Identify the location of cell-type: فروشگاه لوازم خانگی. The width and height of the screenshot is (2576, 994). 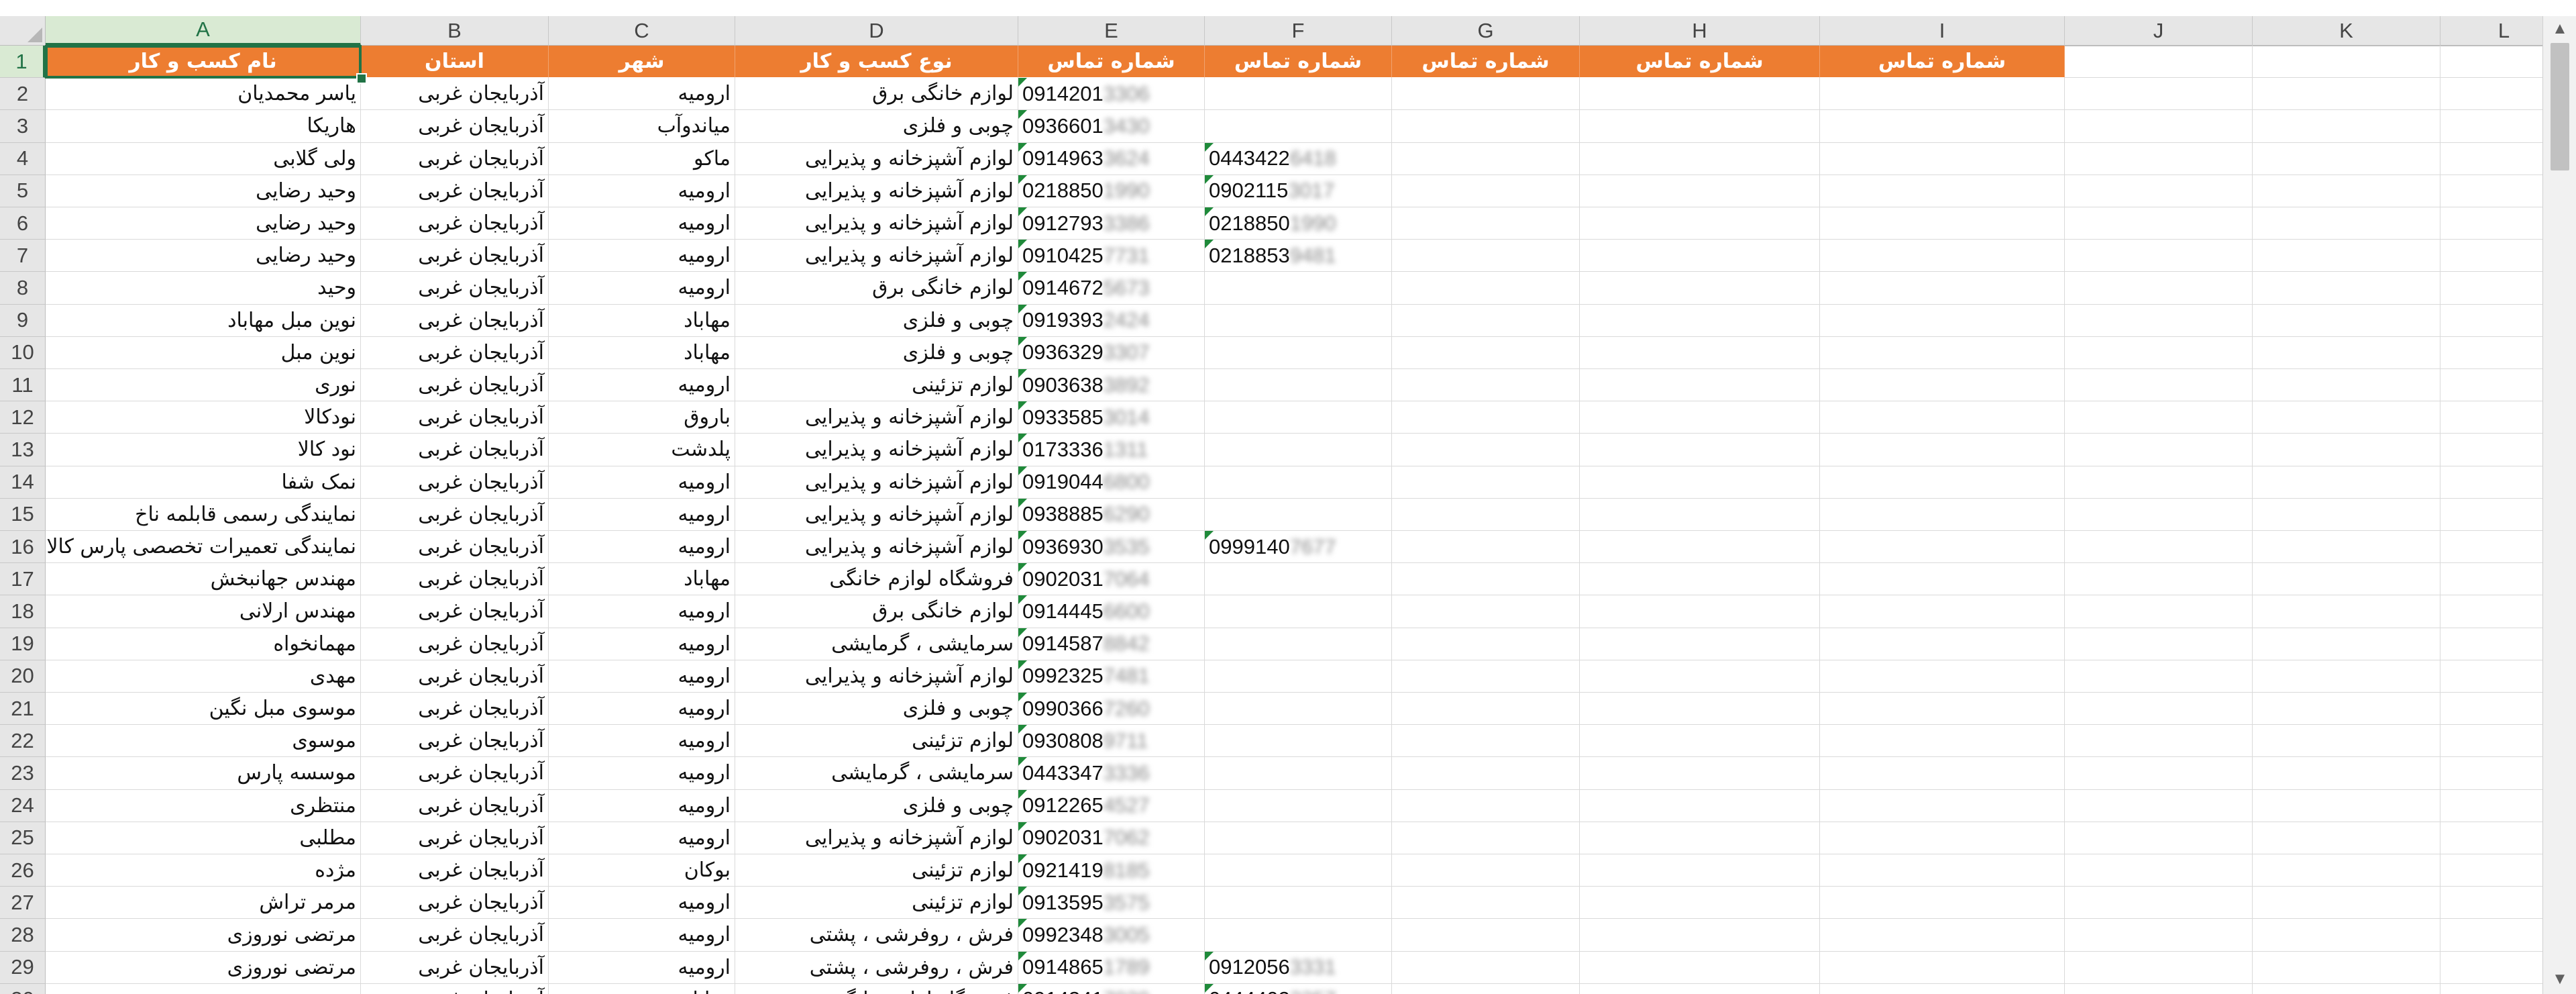
(876, 988).